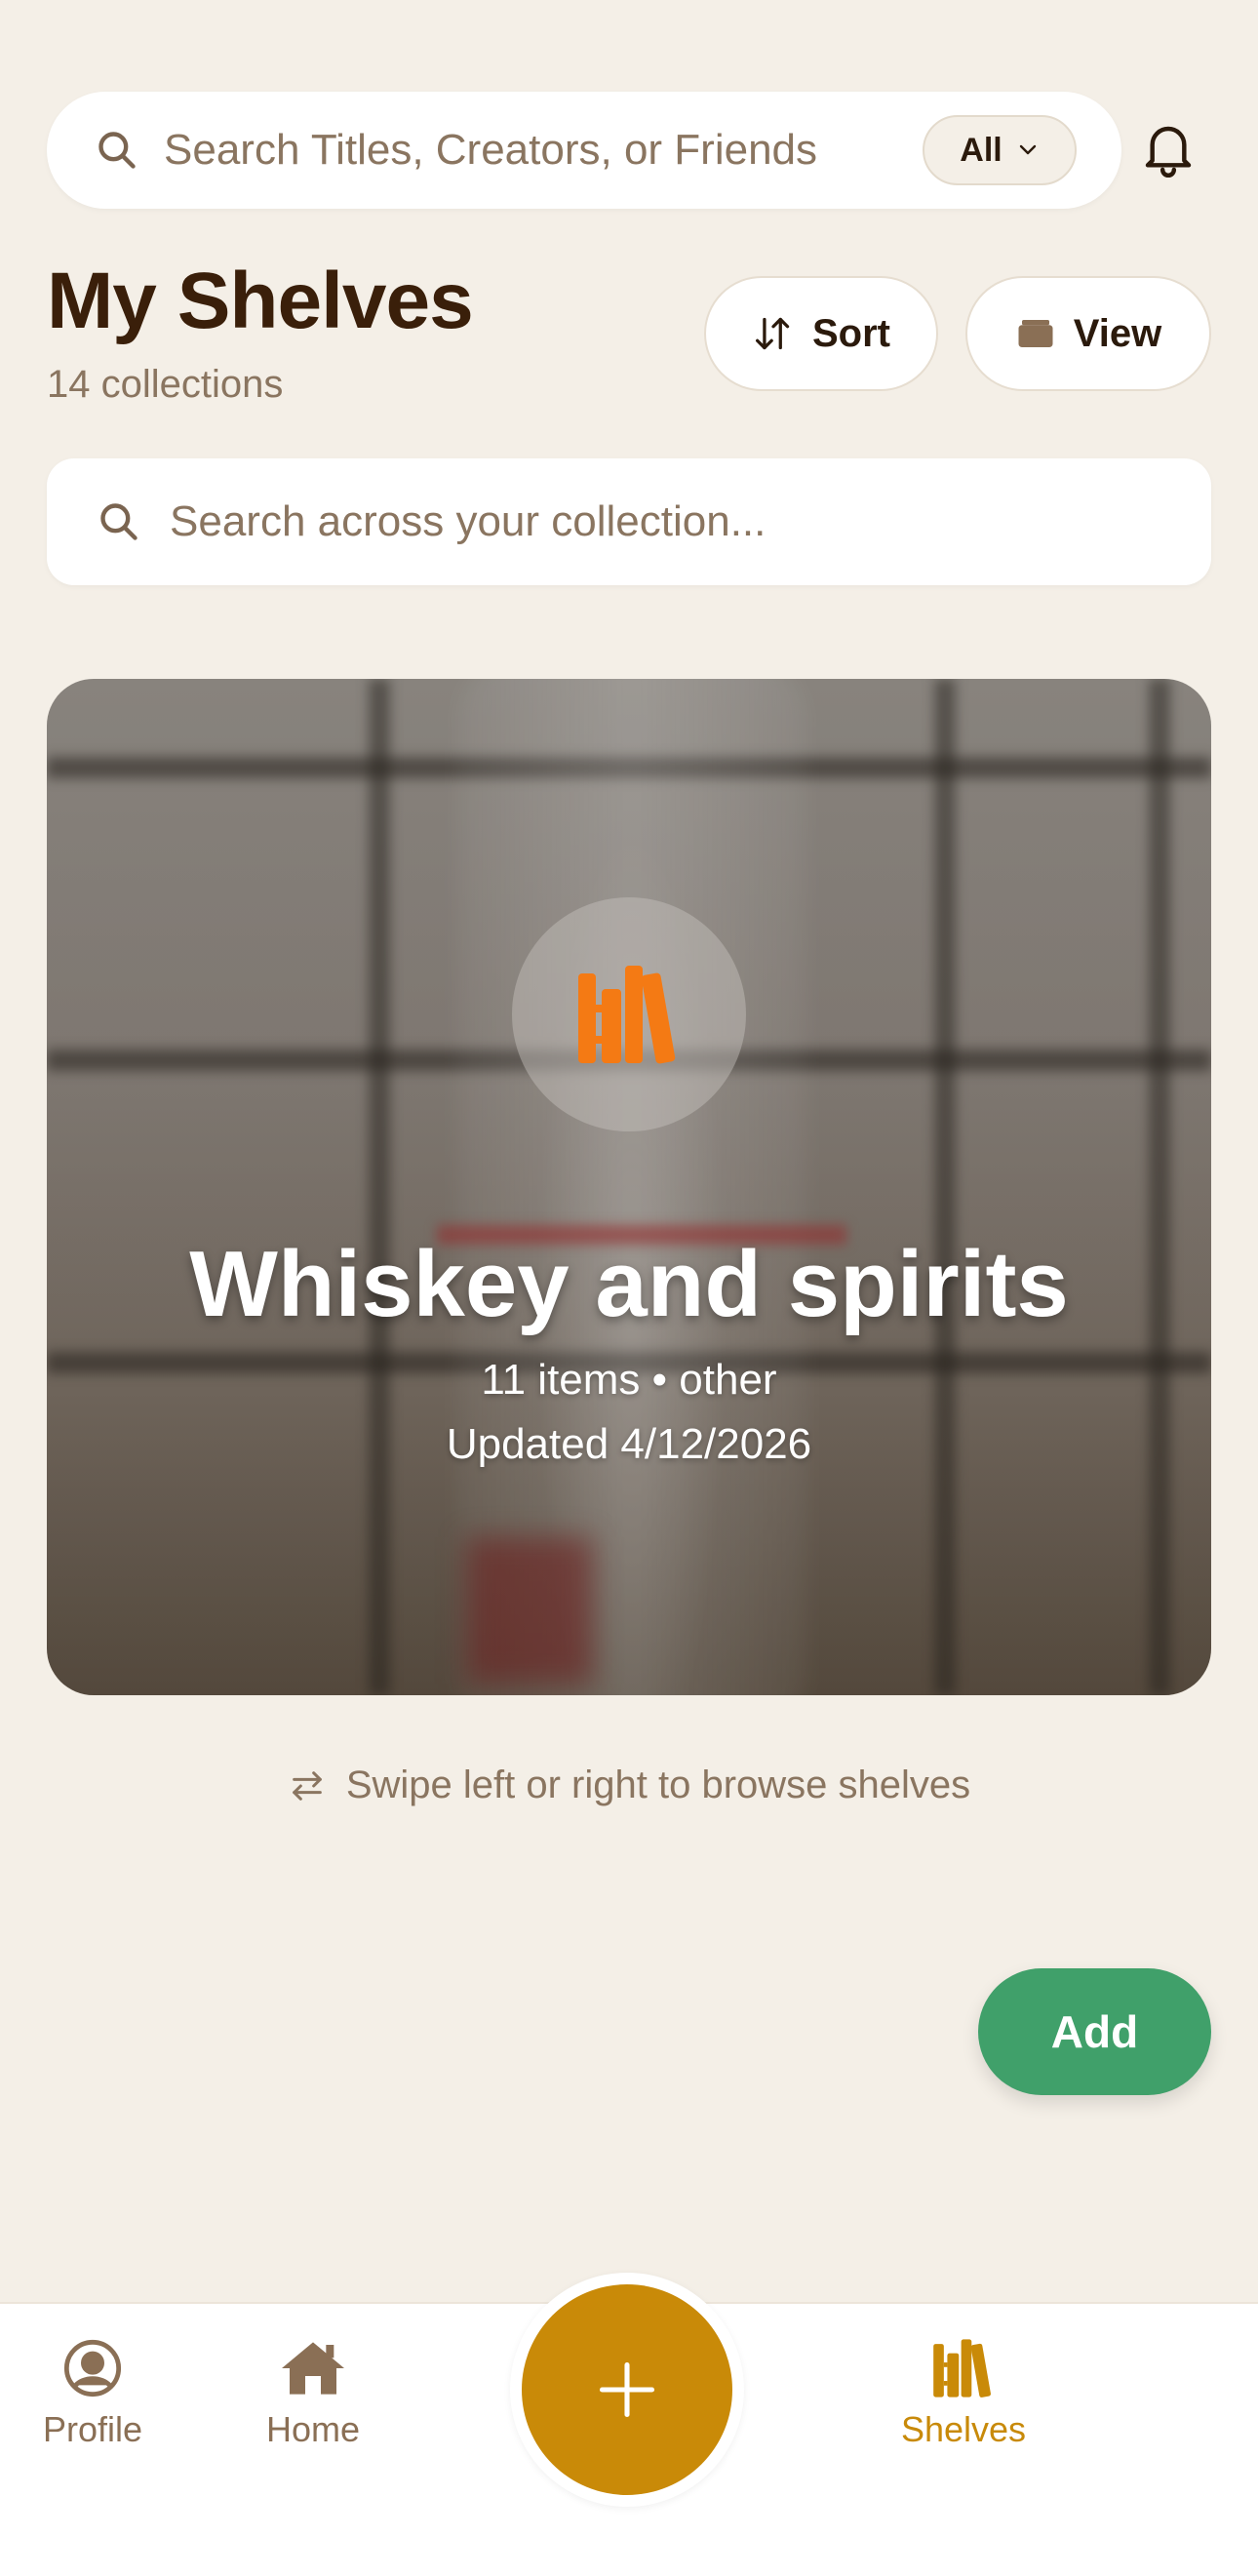 The height and width of the screenshot is (2576, 1258). Describe the element at coordinates (773, 333) in the screenshot. I see `sort-arrows-icon` at that location.